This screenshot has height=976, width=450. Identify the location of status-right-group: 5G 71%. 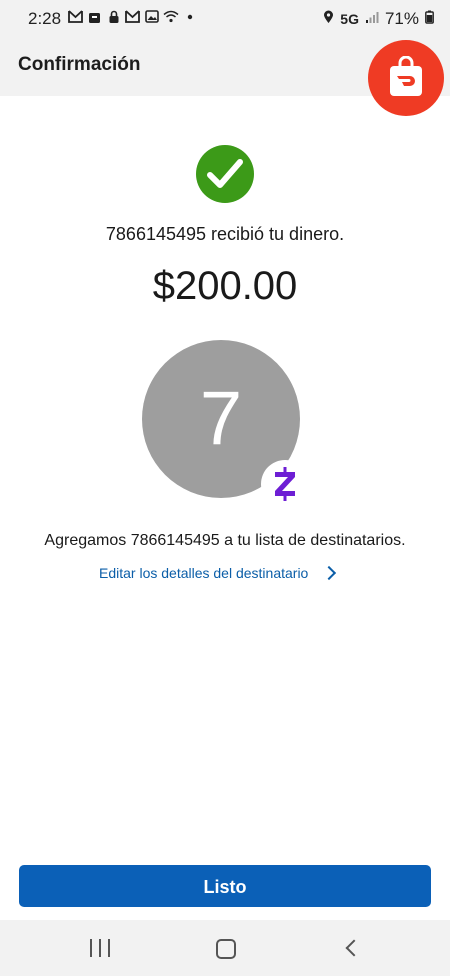
(378, 19).